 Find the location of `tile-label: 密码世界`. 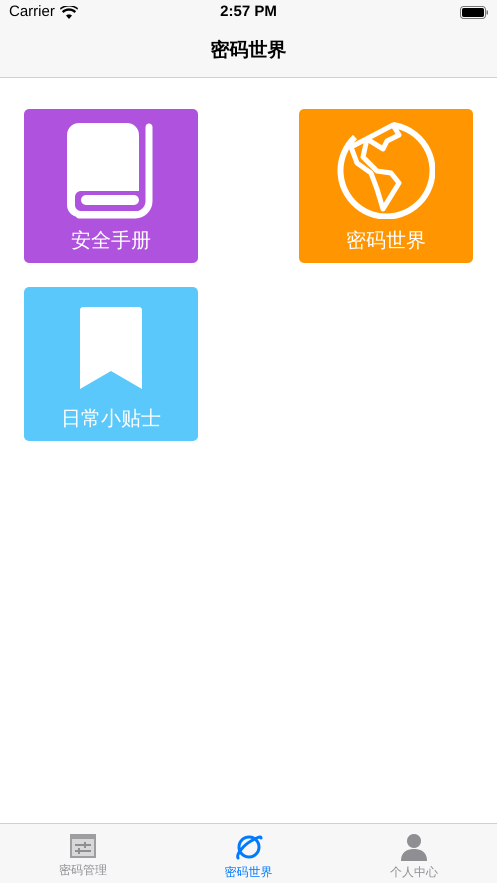

tile-label: 密码世界 is located at coordinates (386, 241).